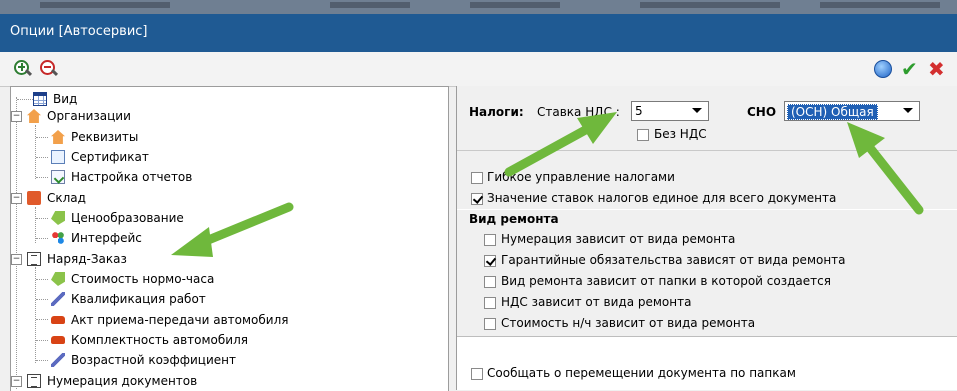  Describe the element at coordinates (643, 135) in the screenshot. I see `no-vat-checkbox` at that location.